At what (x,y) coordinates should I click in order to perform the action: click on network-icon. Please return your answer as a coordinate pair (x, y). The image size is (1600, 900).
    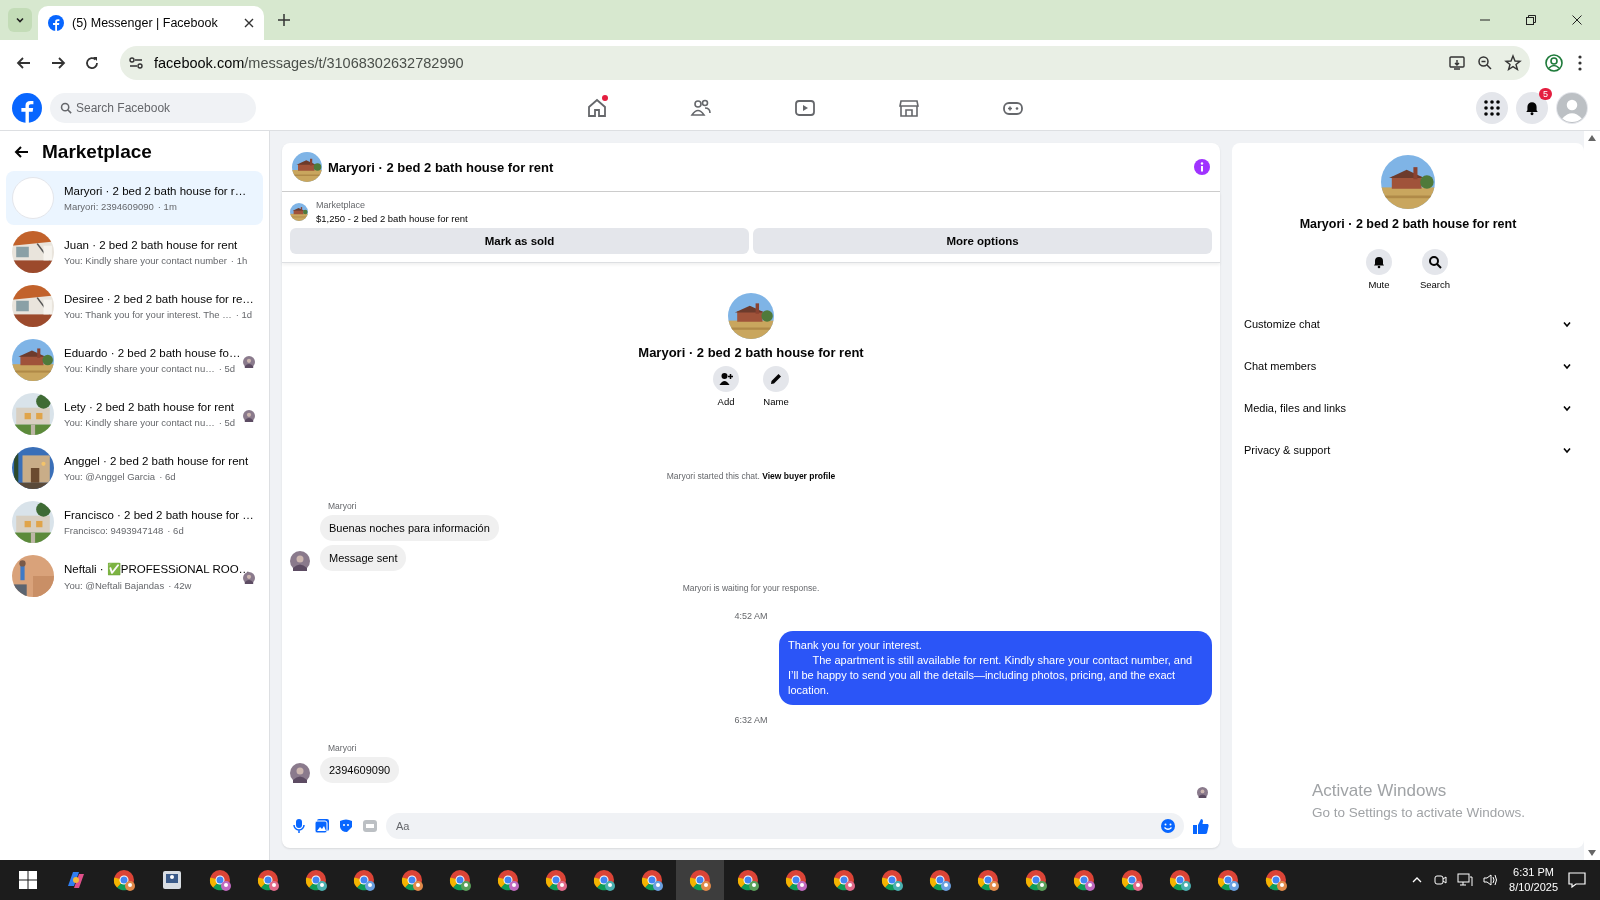
    Looking at the image, I should click on (1465, 880).